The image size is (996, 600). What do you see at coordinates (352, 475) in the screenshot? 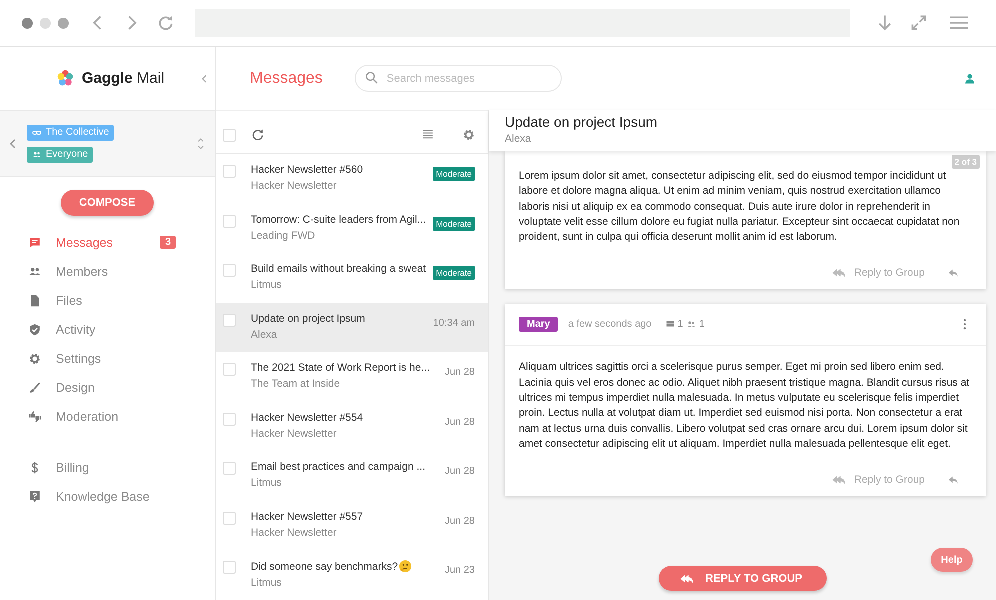
I see `message-row: Email best practices and campaign ... Litmus Jun 28` at bounding box center [352, 475].